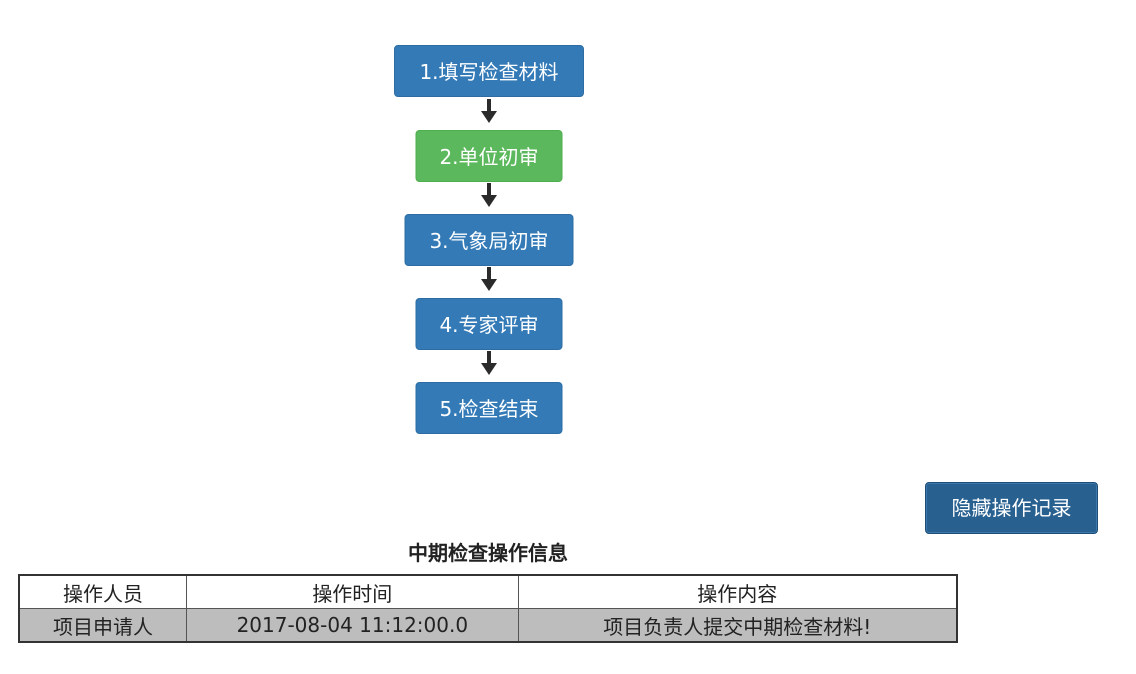 This screenshot has height=674, width=1136. Describe the element at coordinates (737, 625) in the screenshot. I see `cell-content: 项目负责人提交中期检查材料!` at that location.